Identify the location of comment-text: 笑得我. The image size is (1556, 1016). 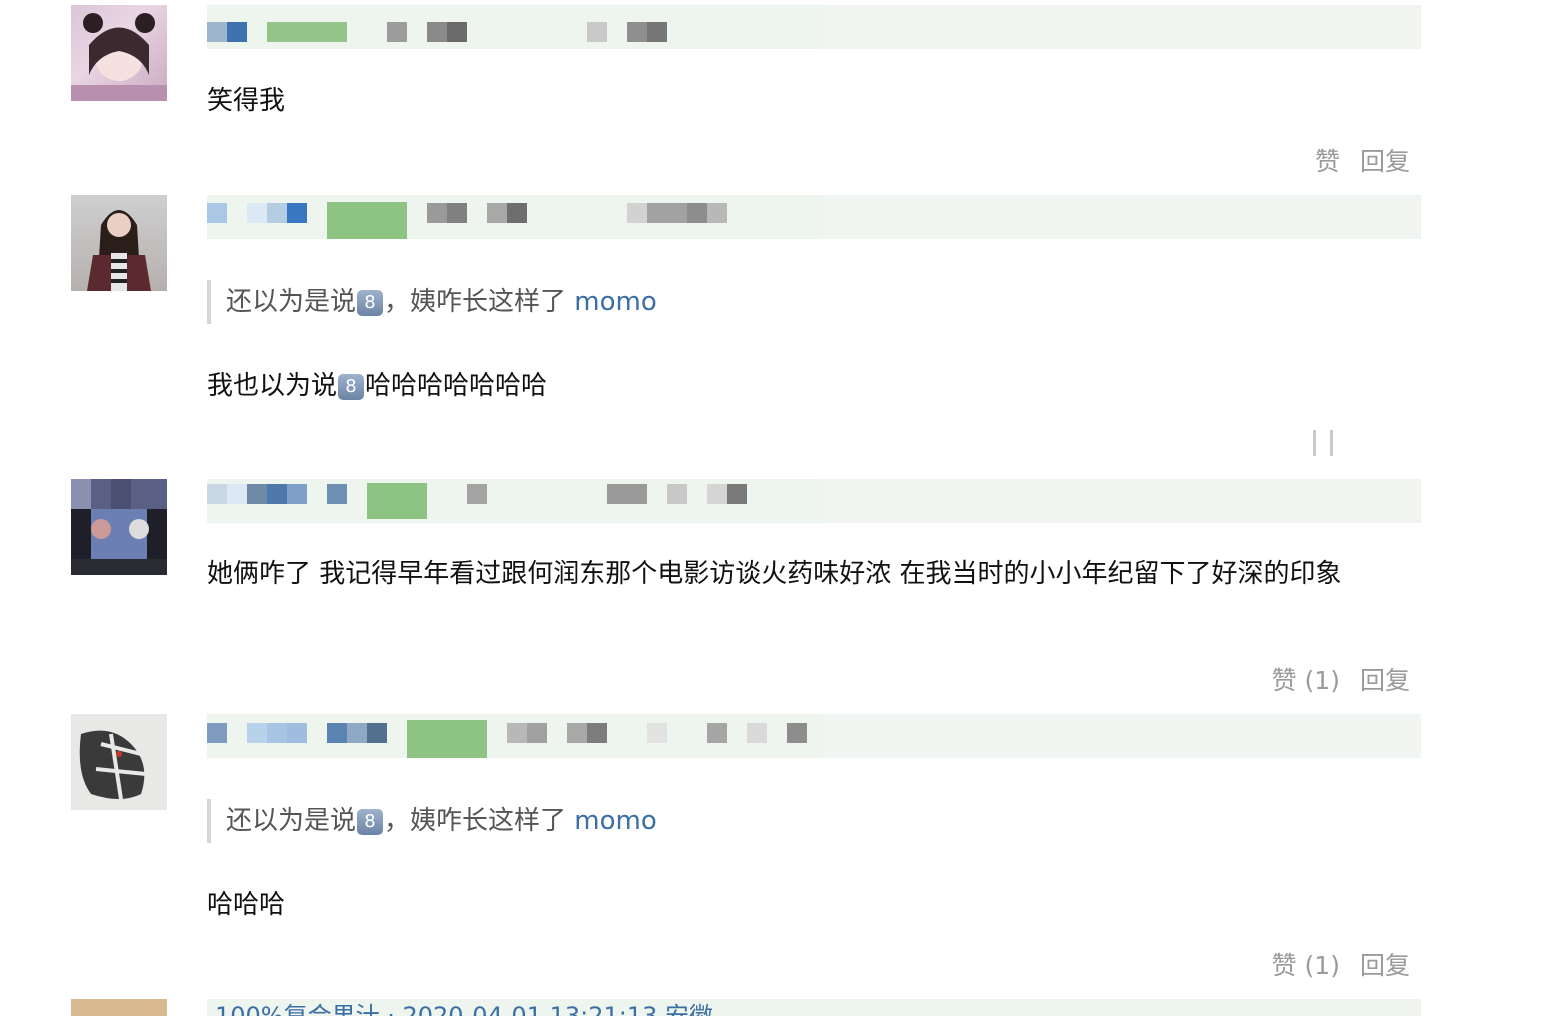
(246, 101).